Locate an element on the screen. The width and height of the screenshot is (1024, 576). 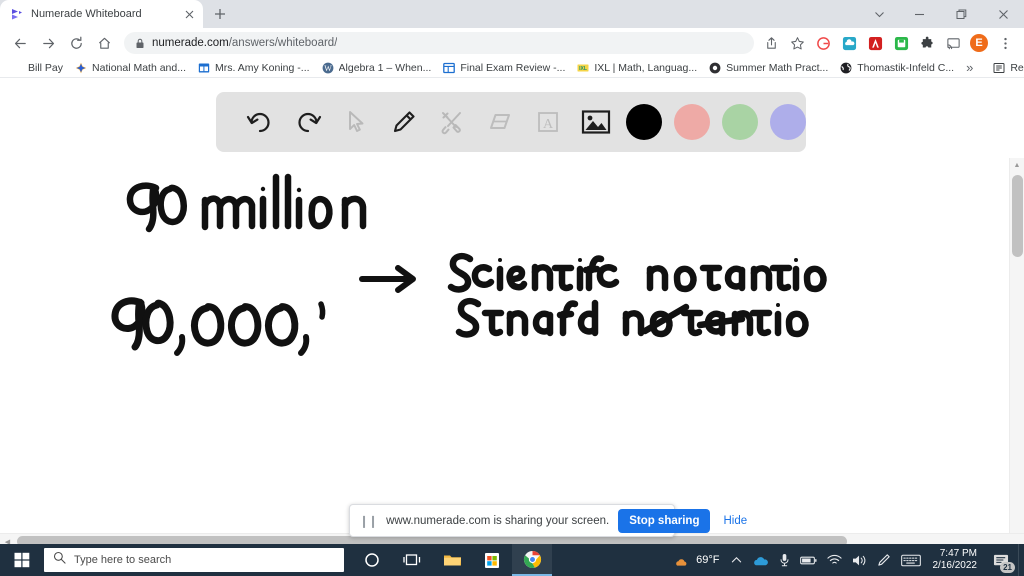
windows-start-icon is located at coordinates (22, 560).